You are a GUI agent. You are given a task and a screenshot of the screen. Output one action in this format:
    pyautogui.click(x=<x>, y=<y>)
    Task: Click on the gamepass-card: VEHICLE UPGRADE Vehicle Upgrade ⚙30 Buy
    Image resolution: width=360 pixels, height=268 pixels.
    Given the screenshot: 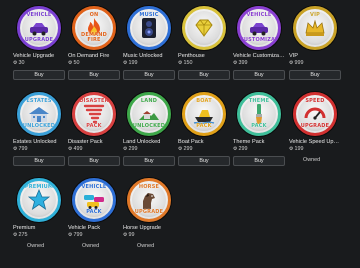 What is the action you would take?
    pyautogui.click(x=39, y=43)
    